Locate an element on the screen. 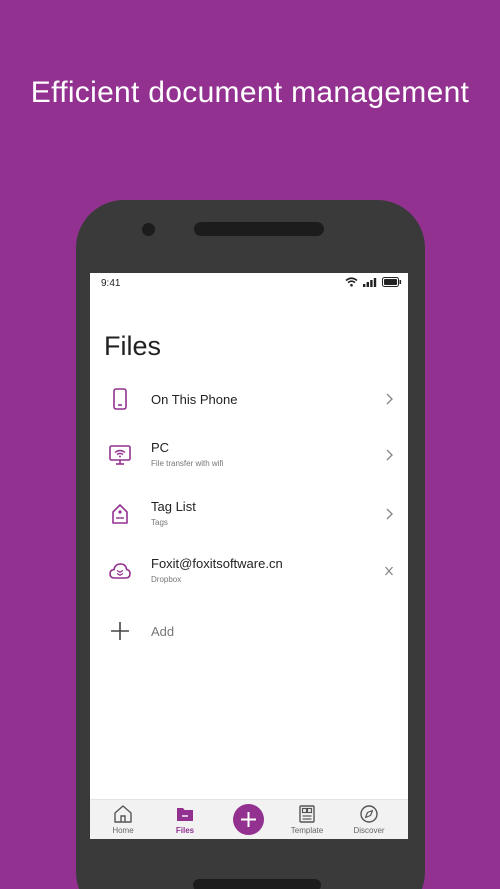 The height and width of the screenshot is (889, 500). bottom-tab-bar: Home Files Template Discover is located at coordinates (249, 819).